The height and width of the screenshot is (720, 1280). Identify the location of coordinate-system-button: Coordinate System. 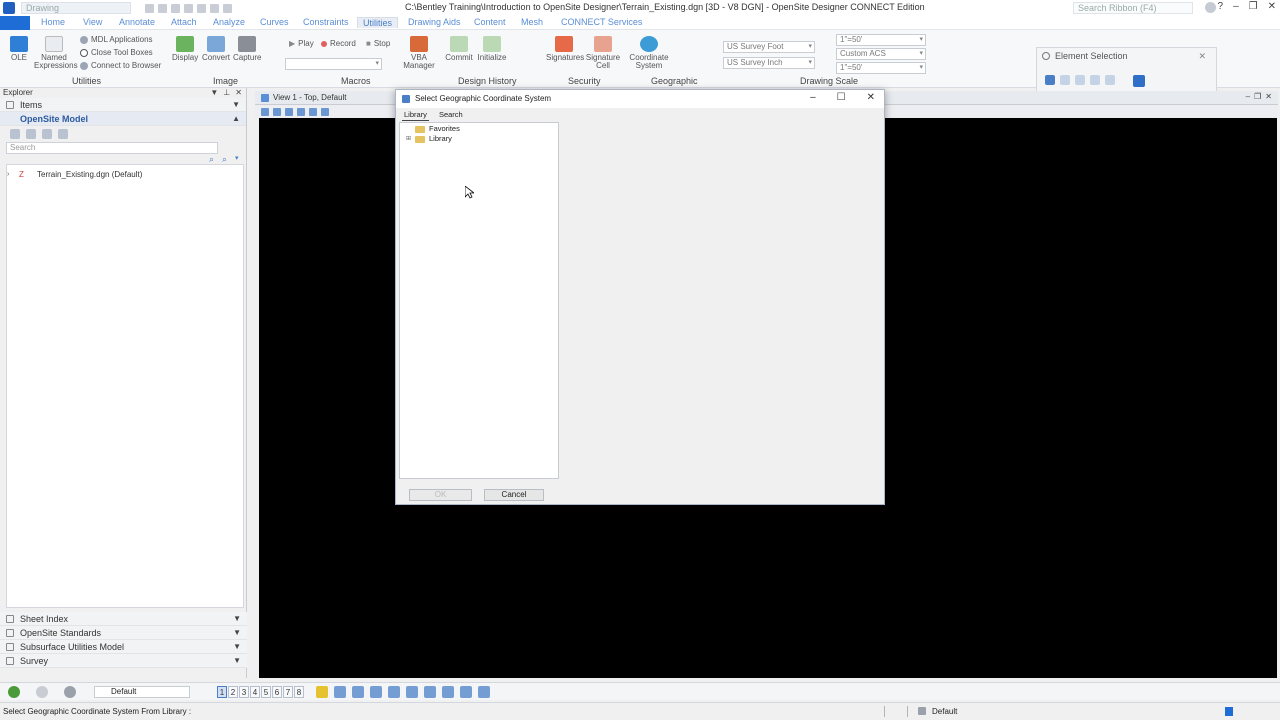
(649, 53).